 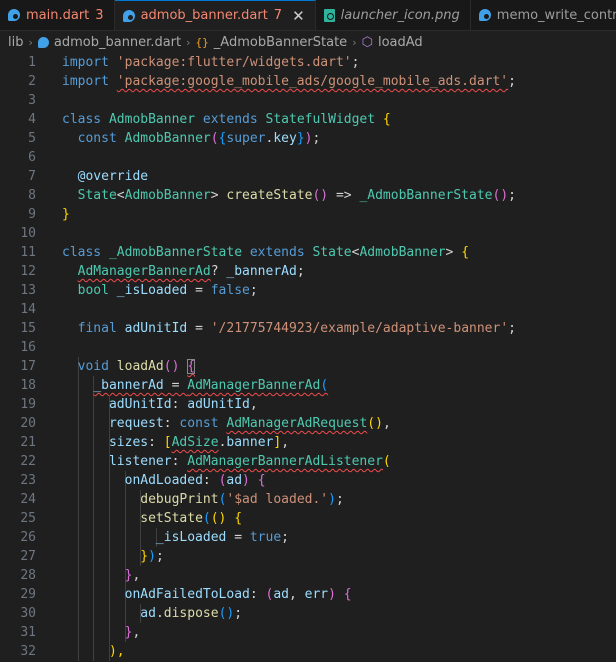 I want to click on tab-memo-write-control: memo_write_control, so click(x=543, y=15).